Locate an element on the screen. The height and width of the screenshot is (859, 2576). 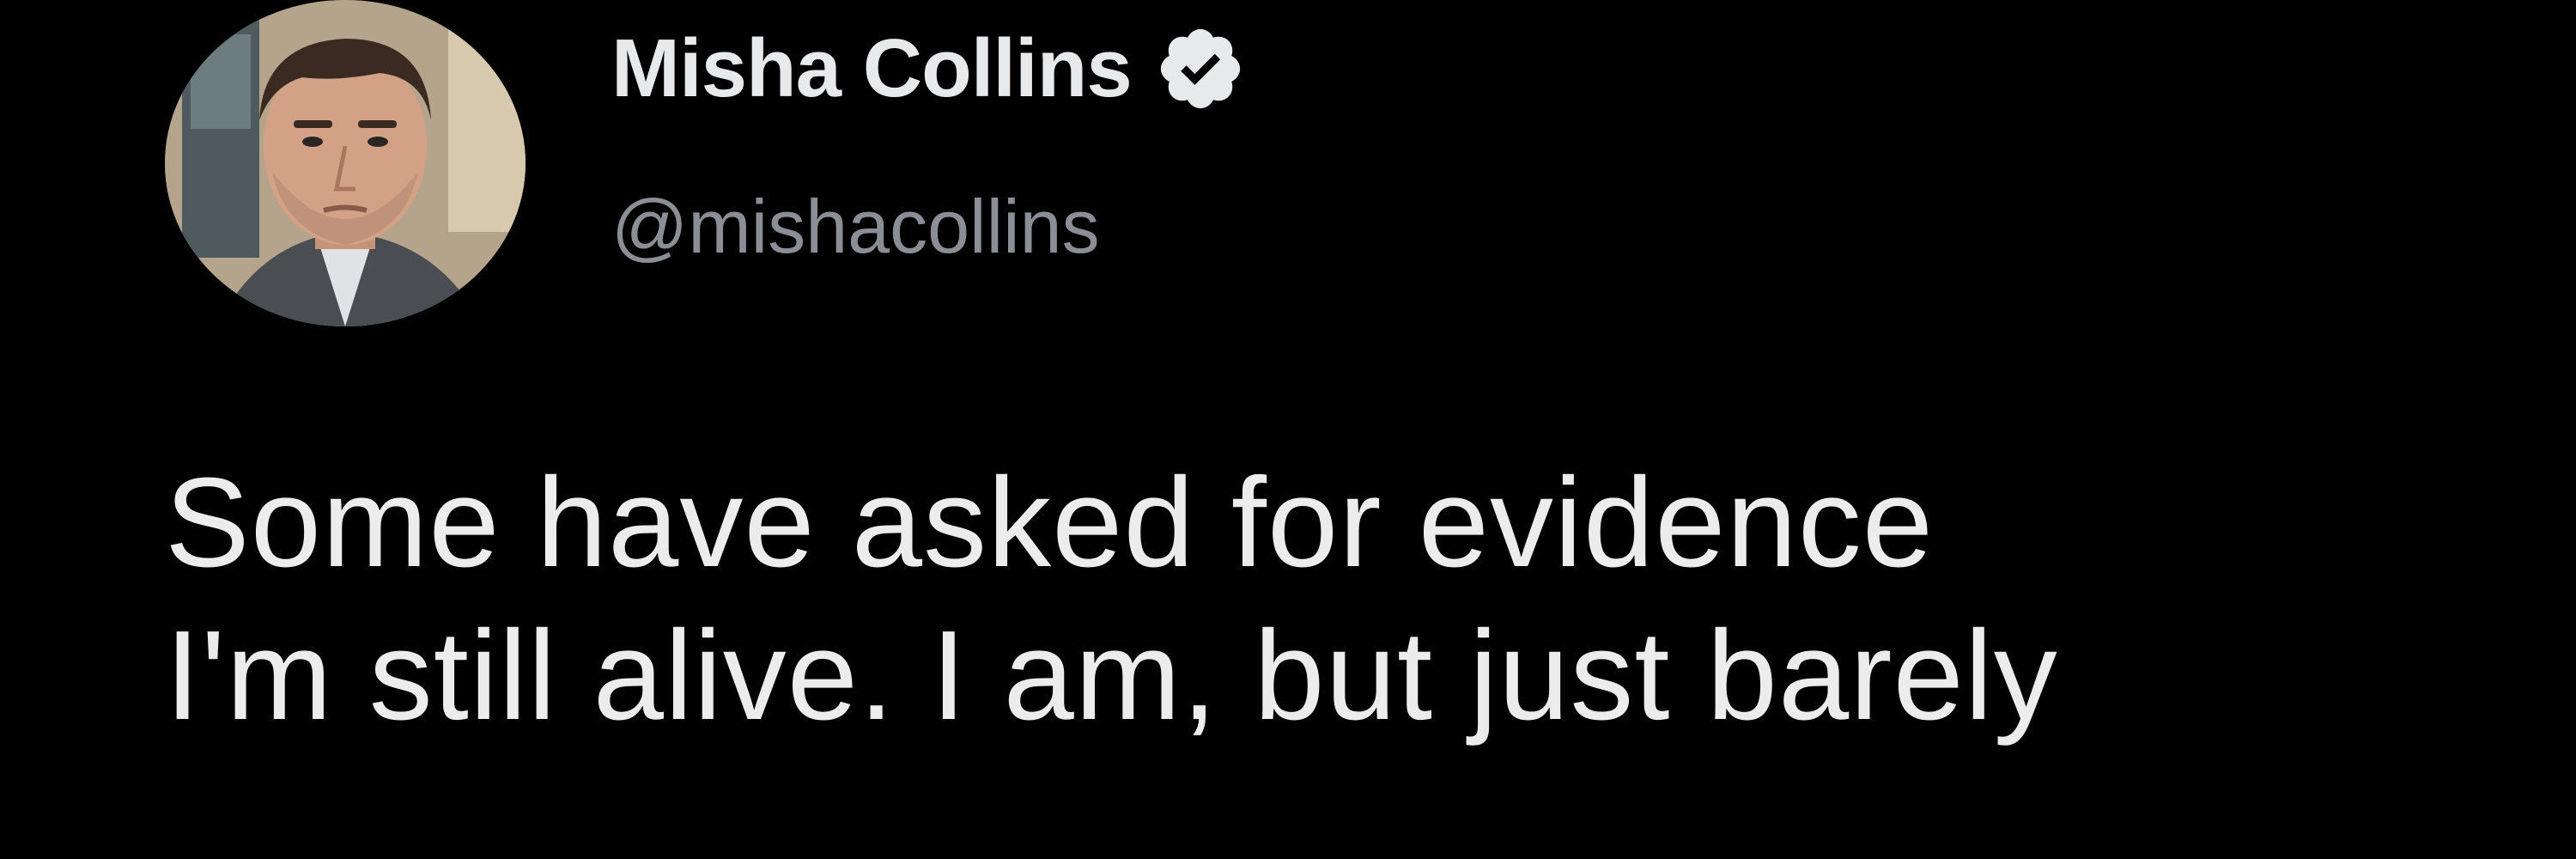
avatar is located at coordinates (345, 163).